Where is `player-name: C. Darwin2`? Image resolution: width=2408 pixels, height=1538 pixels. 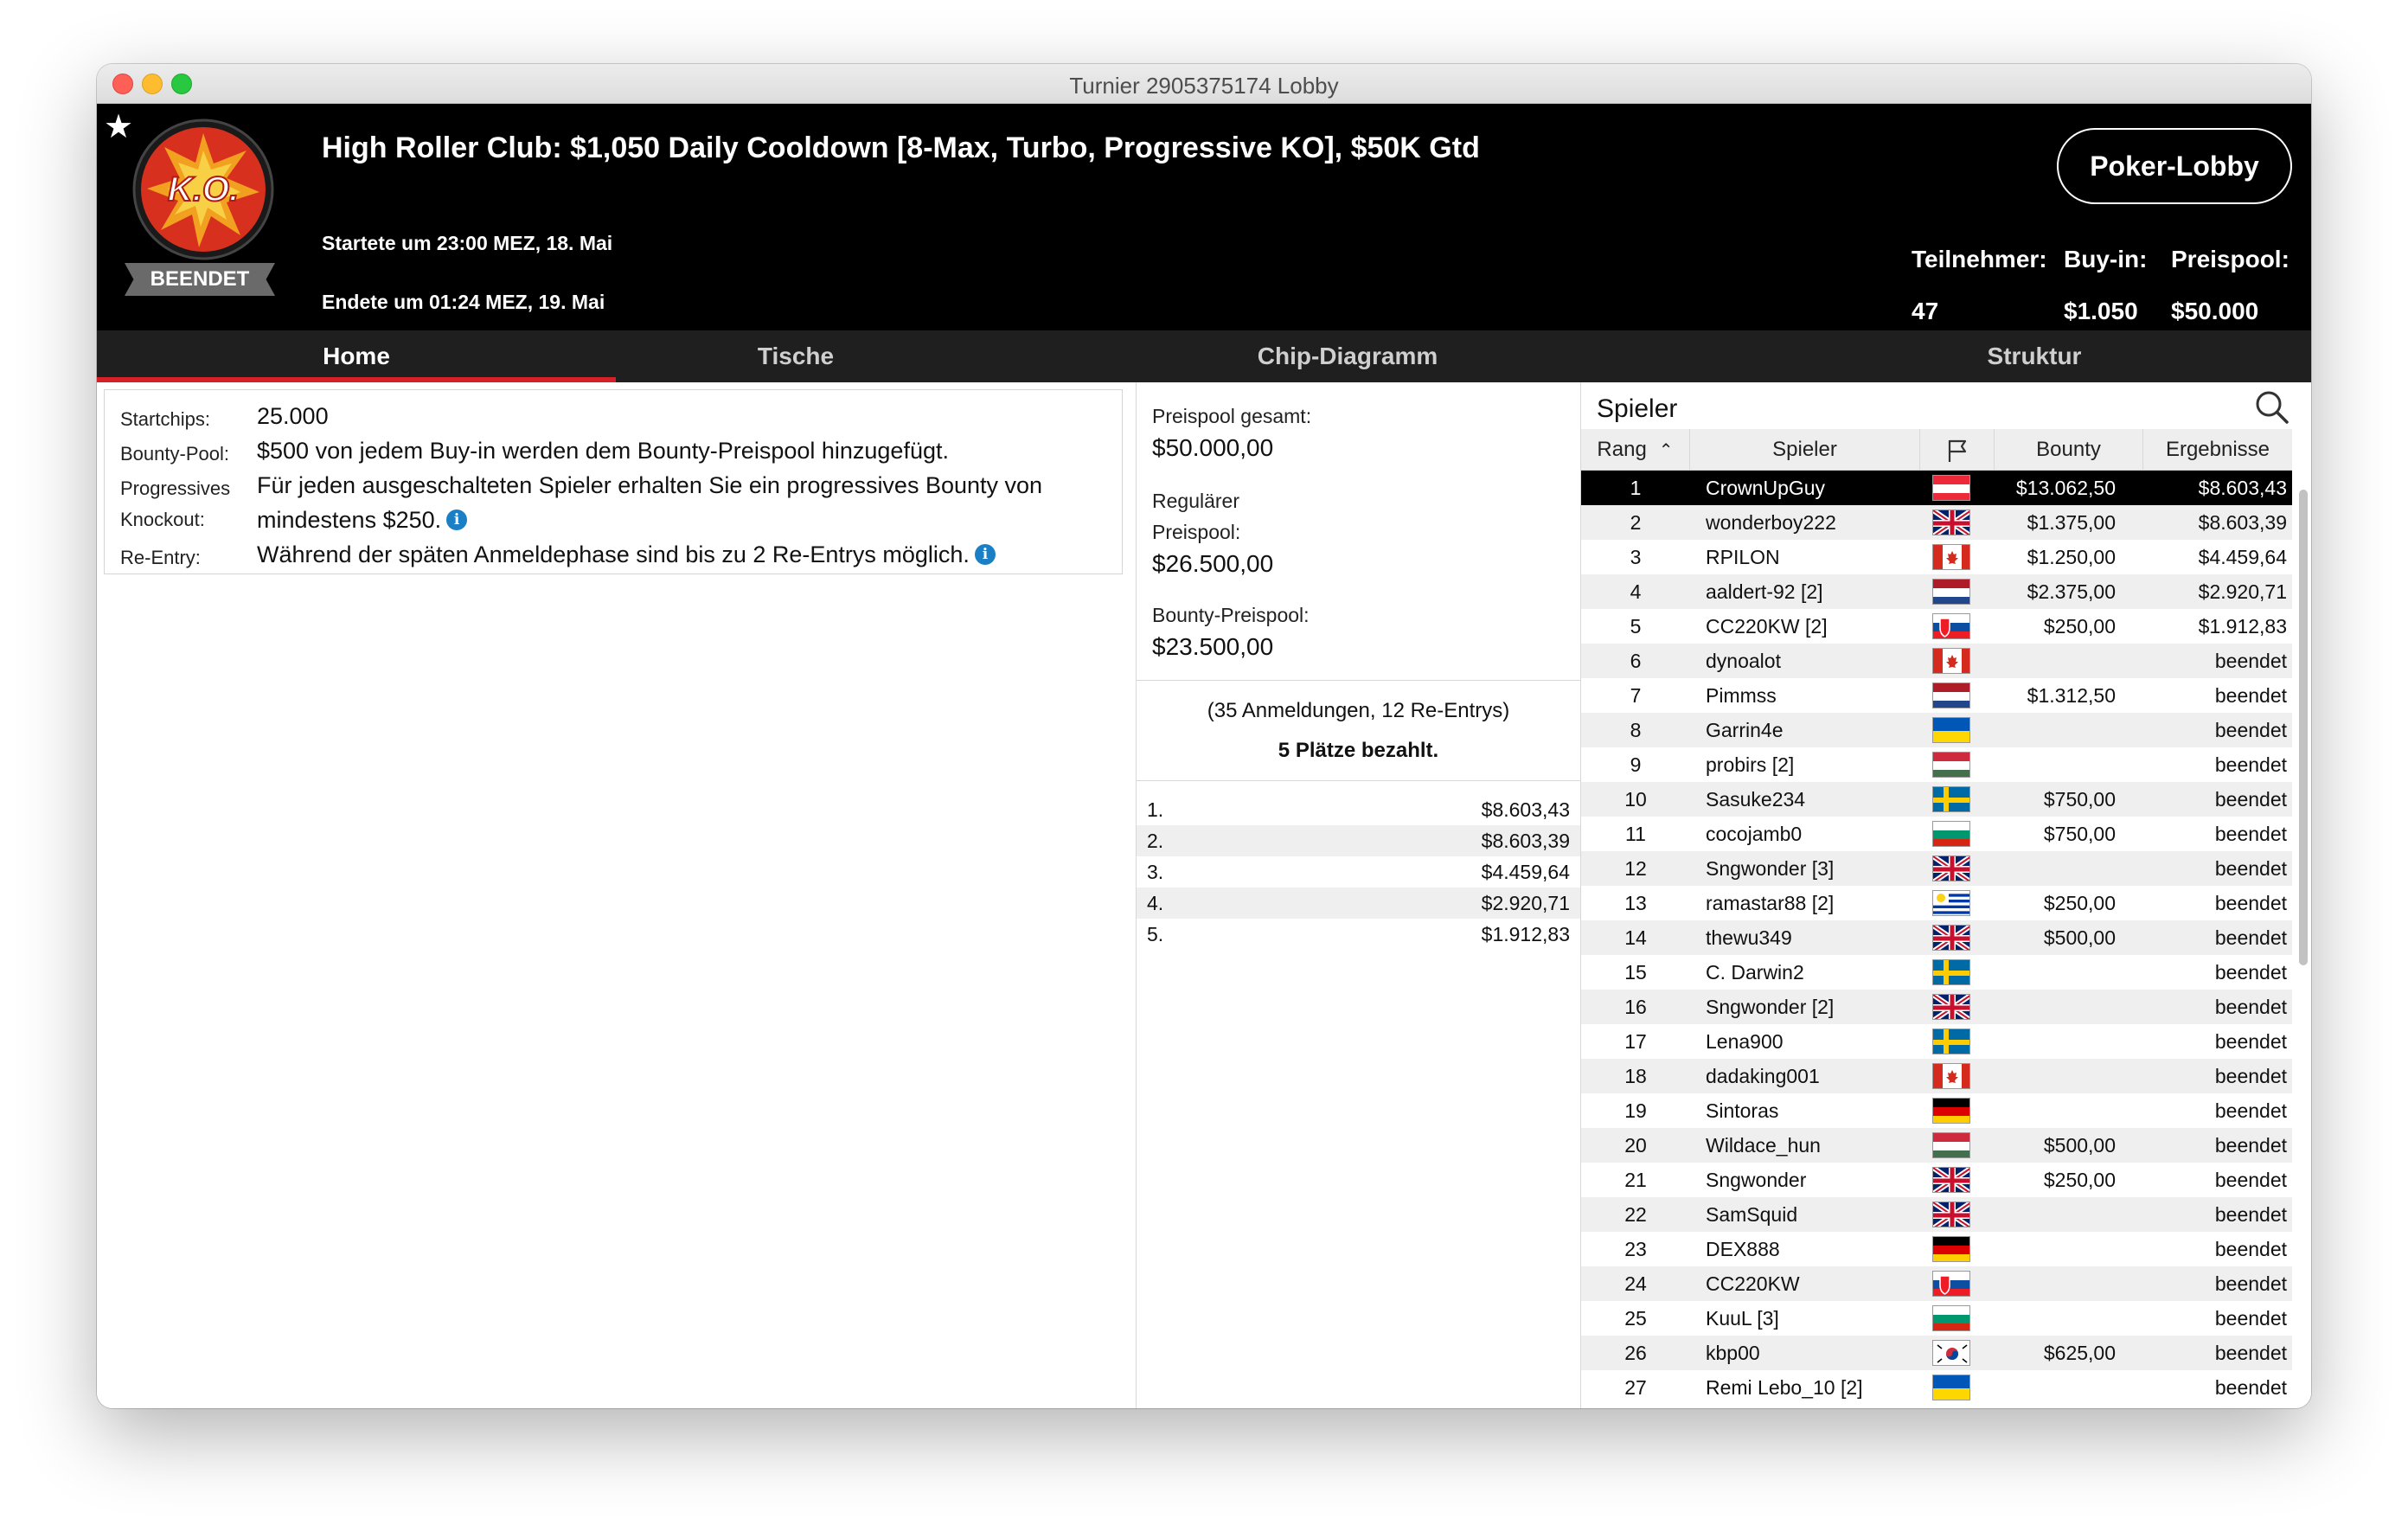 player-name: C. Darwin2 is located at coordinates (1755, 973).